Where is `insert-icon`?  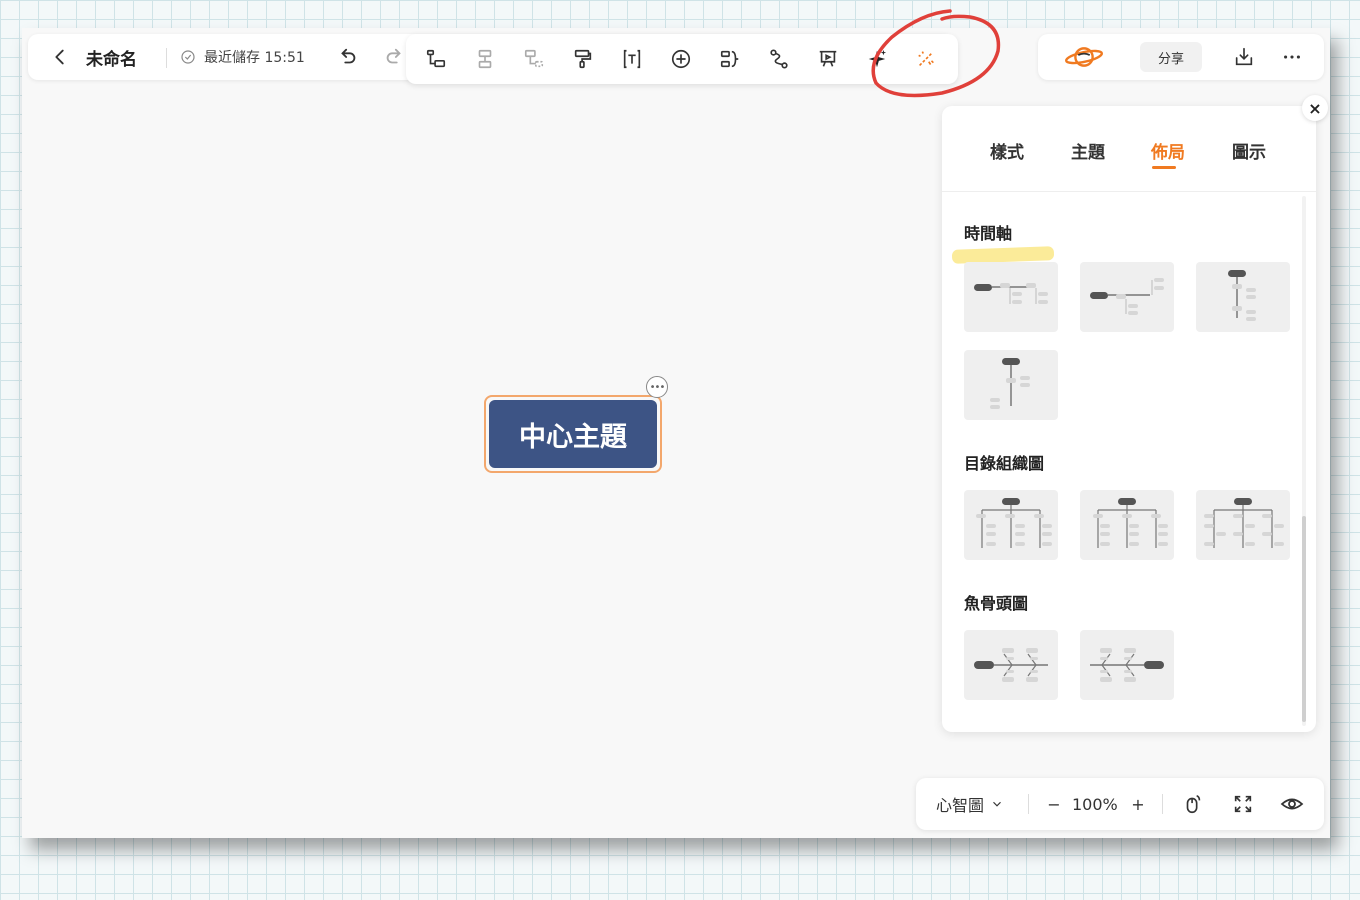 insert-icon is located at coordinates (681, 59).